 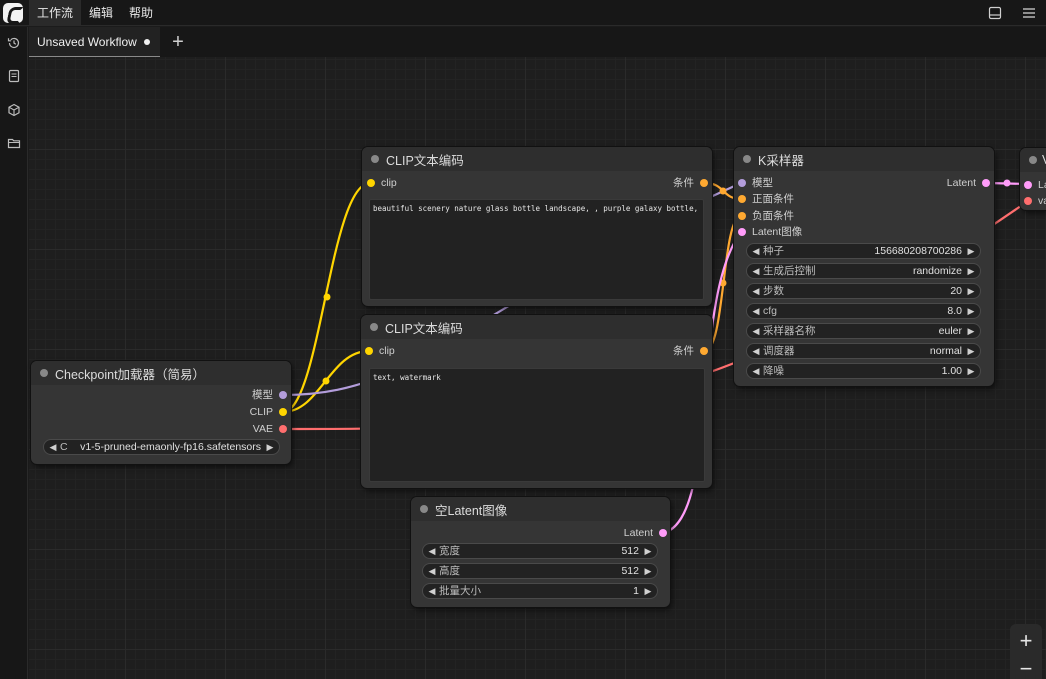 I want to click on sampler-name-widget: ◀ 采样器名称 euler ▶, so click(x=863, y=331).